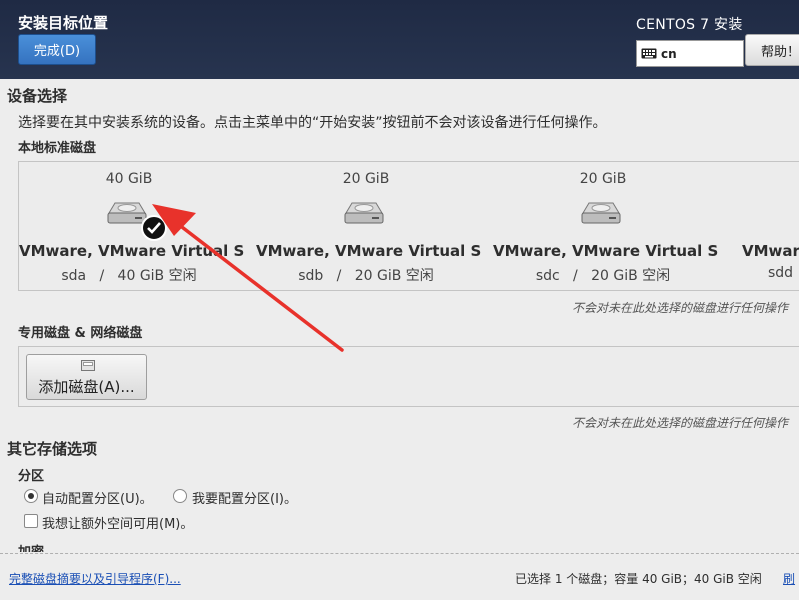  Describe the element at coordinates (80, 333) in the screenshot. I see `special-disks-label: 专用磁盘 & 网络磁盘` at that location.